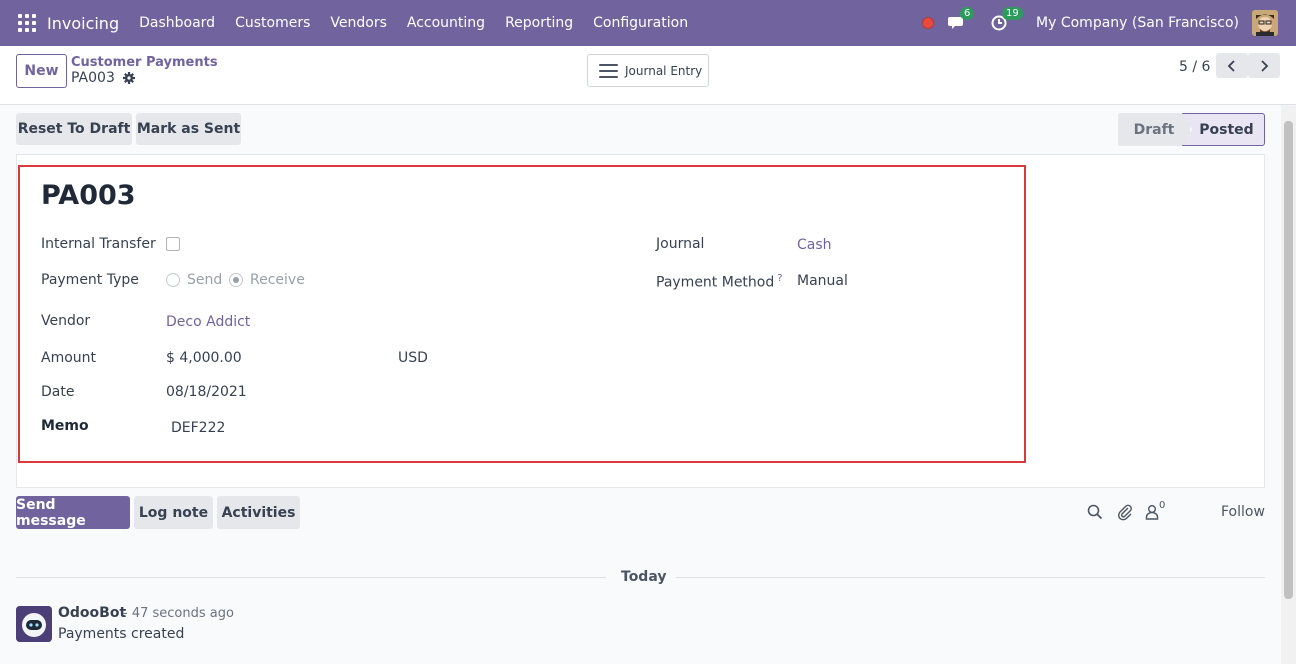 The image size is (1296, 664). Describe the element at coordinates (41, 71) in the screenshot. I see `new-button: New` at that location.